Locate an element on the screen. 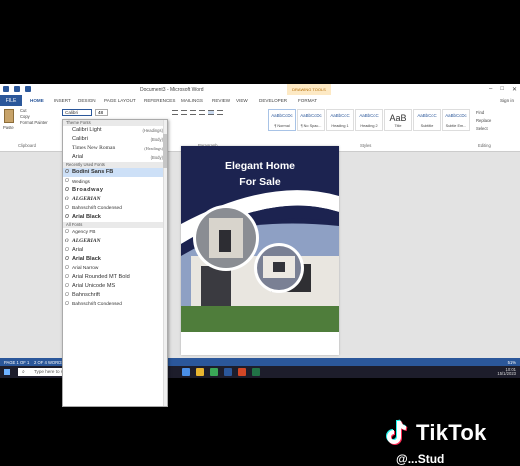 This screenshot has width=520, height=466. font-option: Arial (Body) is located at coordinates (115, 157).